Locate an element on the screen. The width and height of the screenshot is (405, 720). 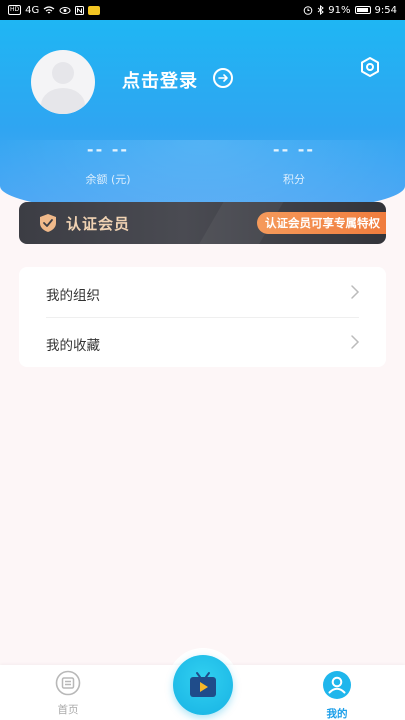
tab-mine: 我的 is located at coordinates (337, 695).